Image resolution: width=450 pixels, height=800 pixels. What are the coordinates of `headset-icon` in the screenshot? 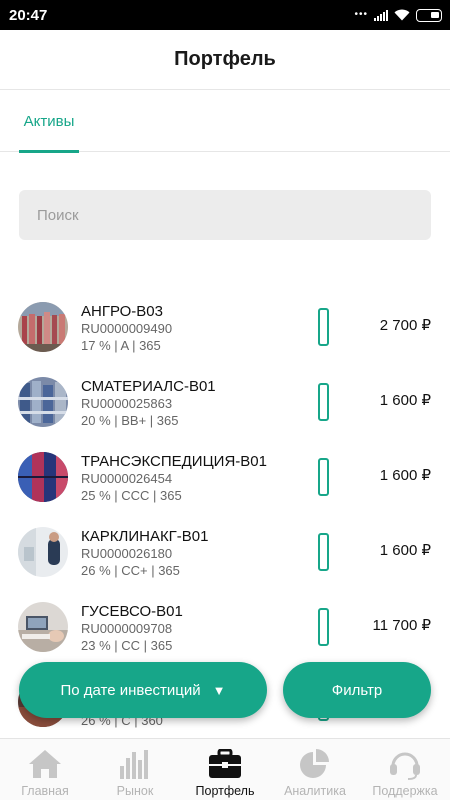 It's located at (405, 764).